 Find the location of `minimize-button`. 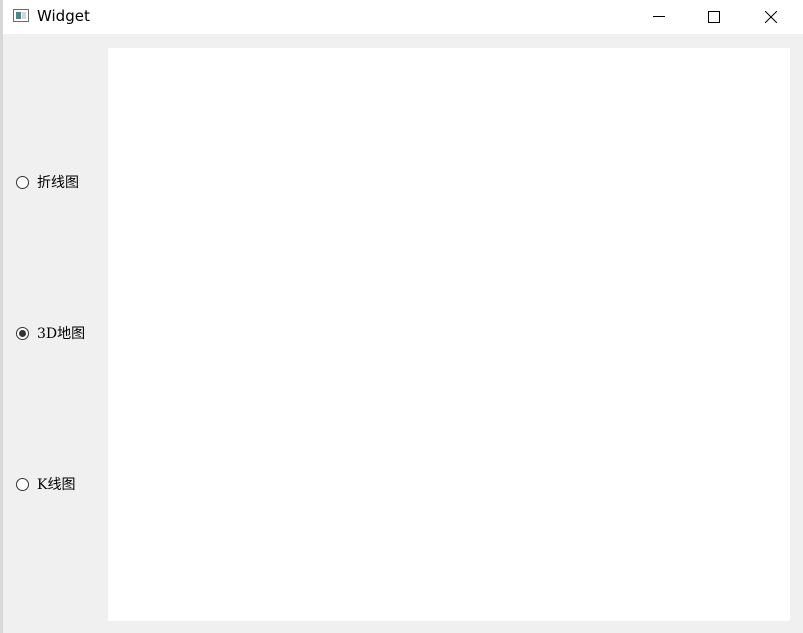

minimize-button is located at coordinates (659, 17).